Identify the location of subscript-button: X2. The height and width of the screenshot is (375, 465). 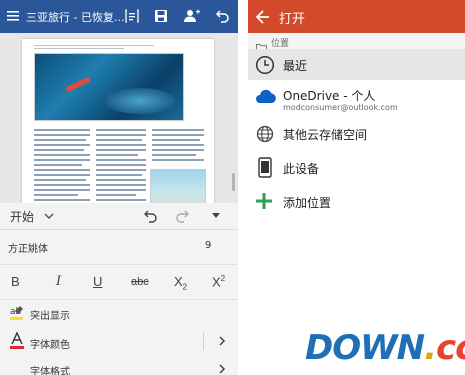
(180, 283).